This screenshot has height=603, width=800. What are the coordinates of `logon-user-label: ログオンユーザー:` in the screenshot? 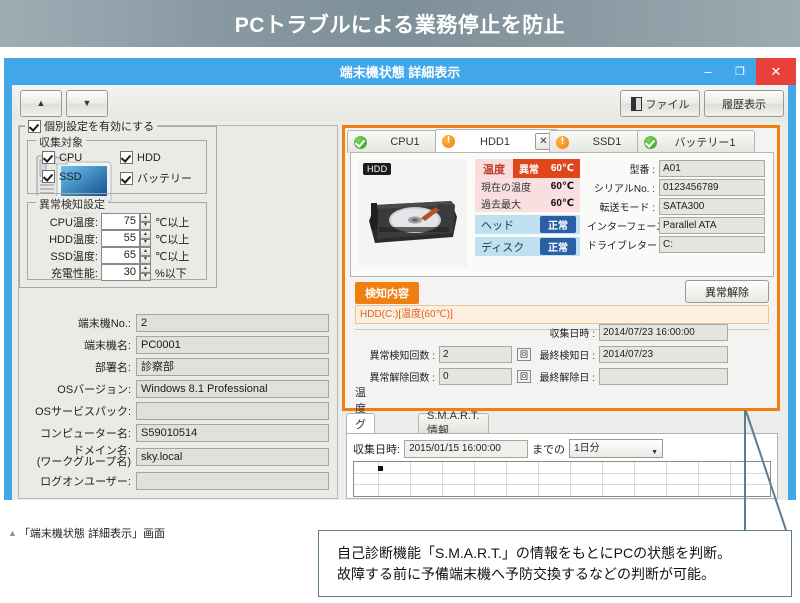 It's located at (85, 482).